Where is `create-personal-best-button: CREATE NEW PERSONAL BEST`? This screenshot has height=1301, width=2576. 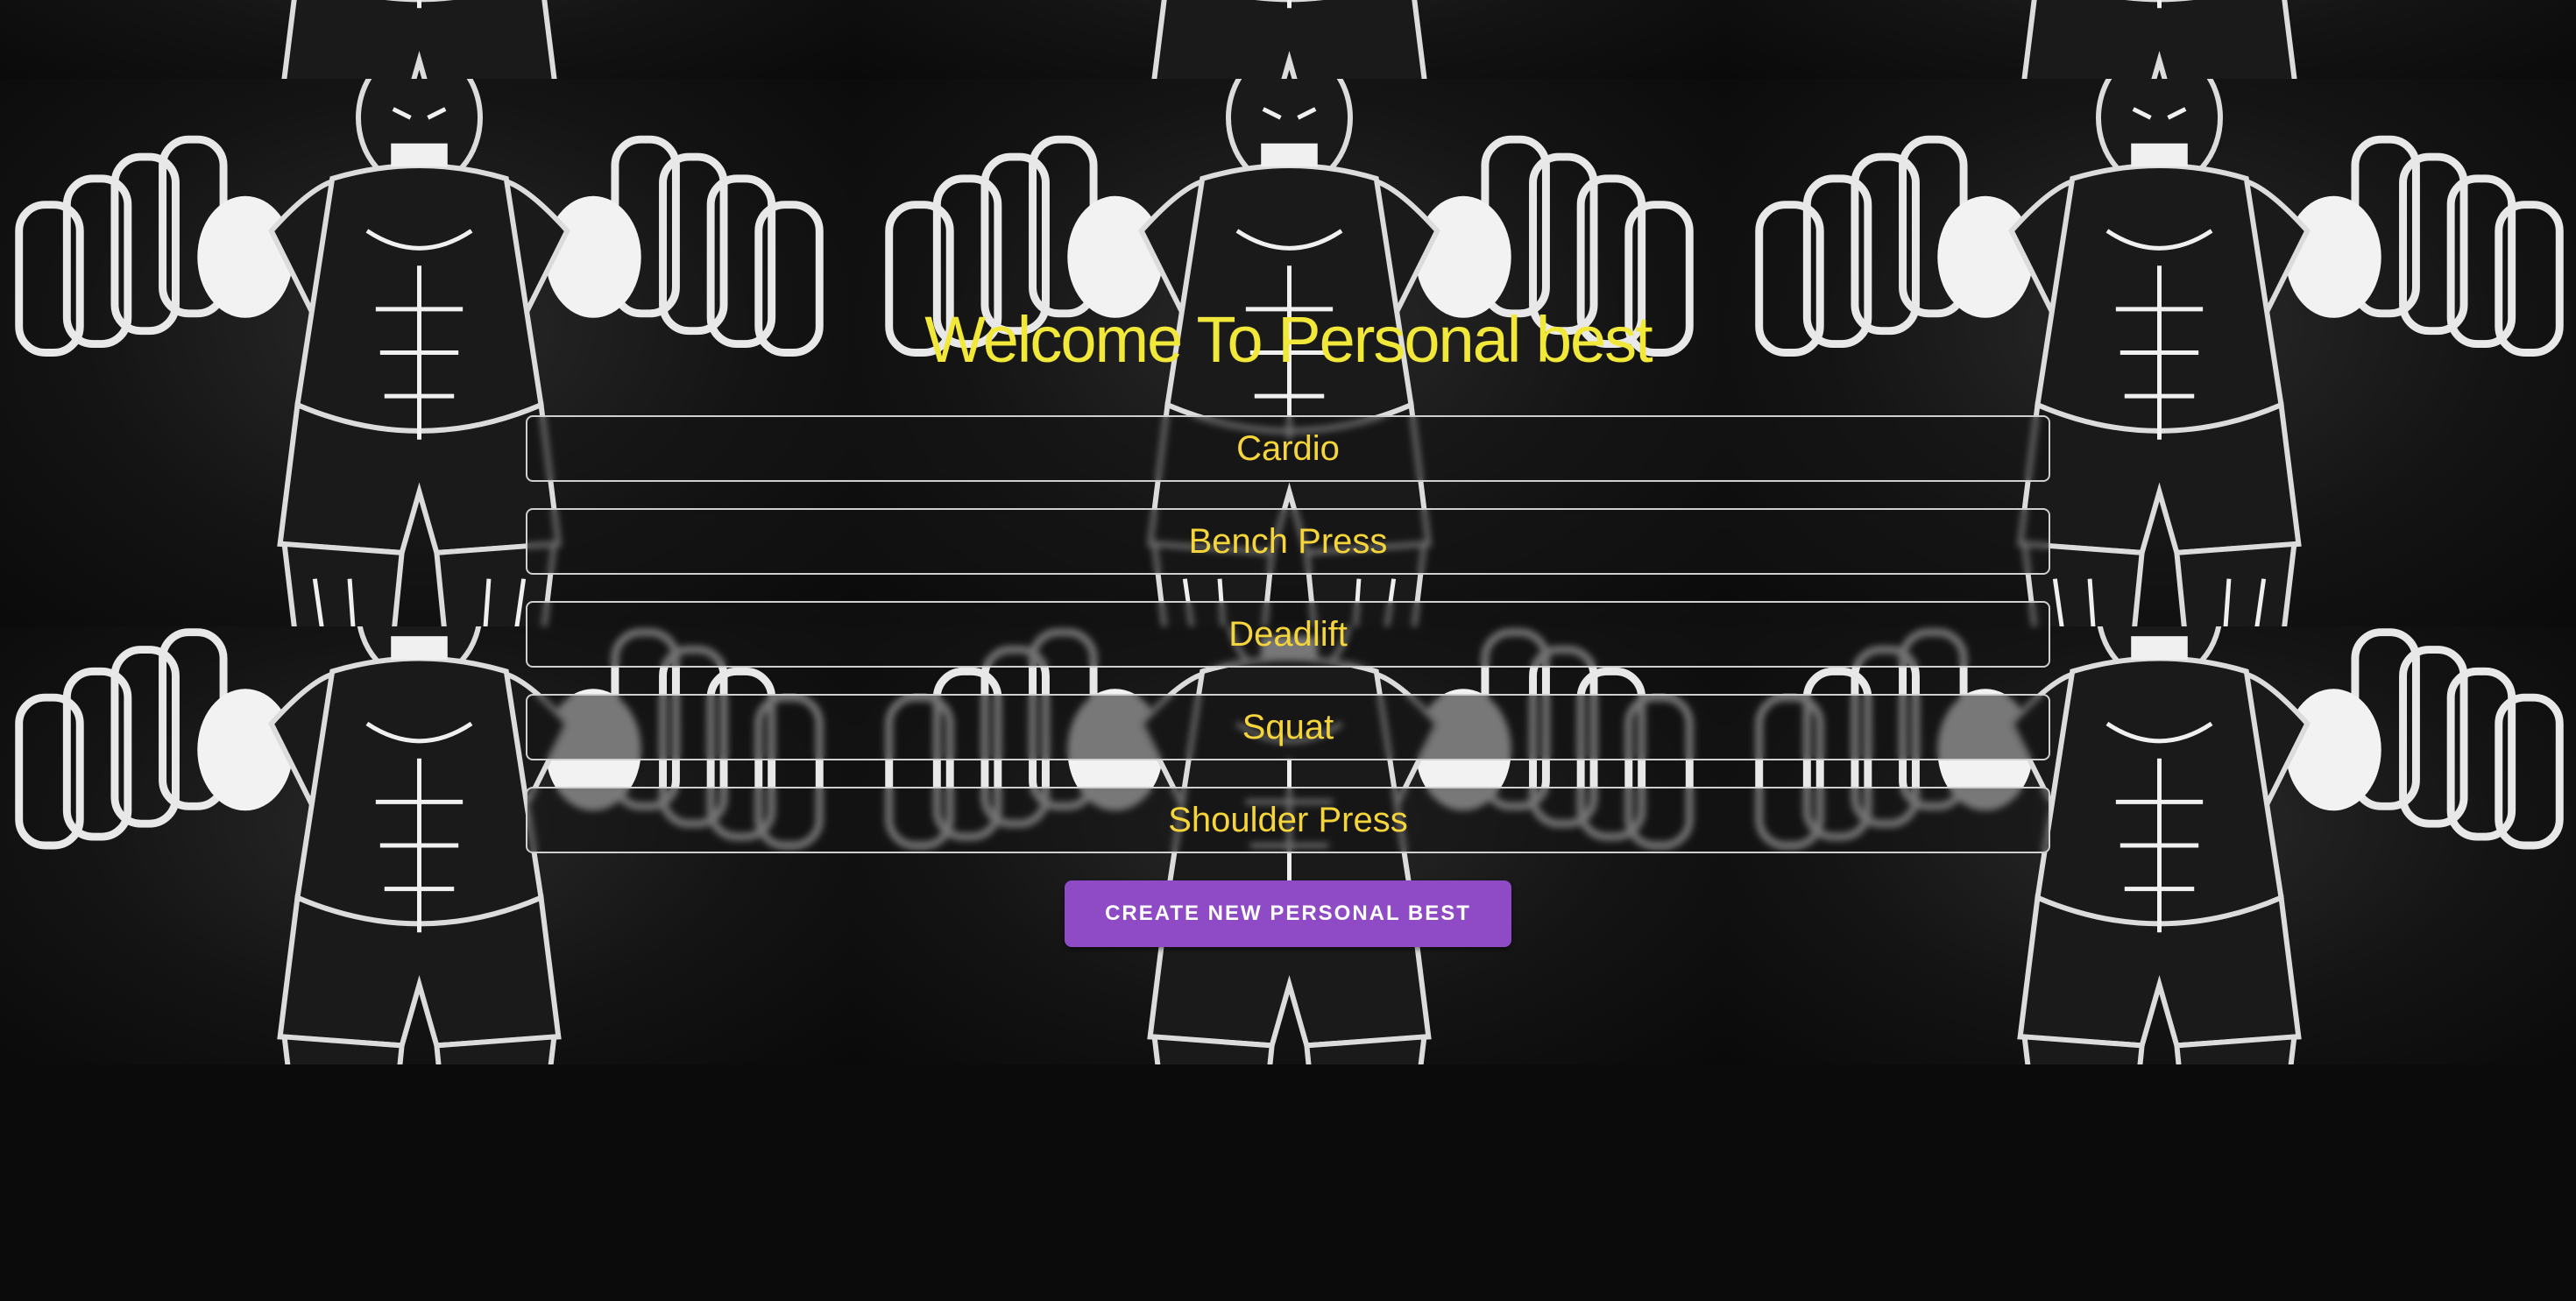 create-personal-best-button: CREATE NEW PERSONAL BEST is located at coordinates (1288, 913).